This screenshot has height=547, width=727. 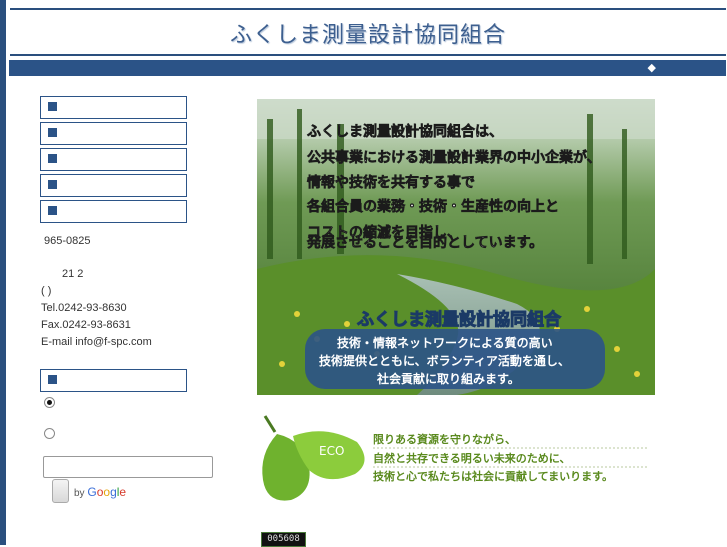 I want to click on left-border, so click(x=3, y=272).